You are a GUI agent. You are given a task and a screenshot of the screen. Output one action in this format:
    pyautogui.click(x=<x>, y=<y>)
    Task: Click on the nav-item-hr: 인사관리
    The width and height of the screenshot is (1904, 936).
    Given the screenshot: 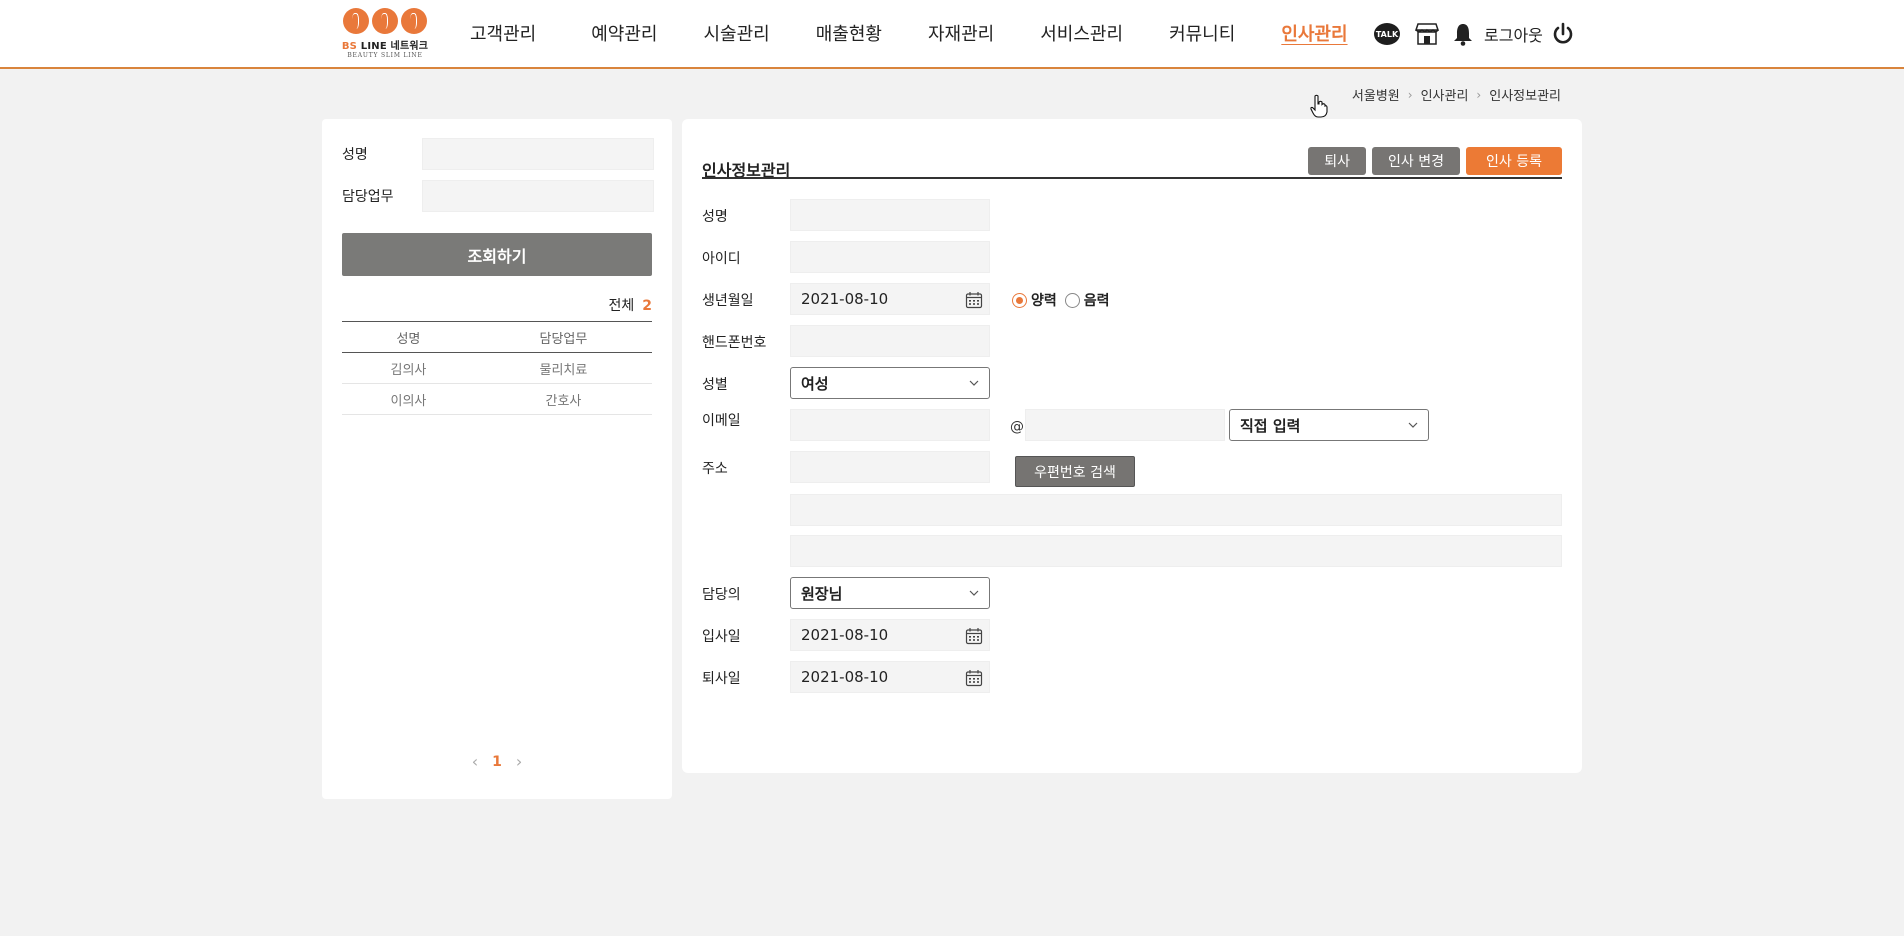 What is the action you would take?
    pyautogui.click(x=1314, y=33)
    